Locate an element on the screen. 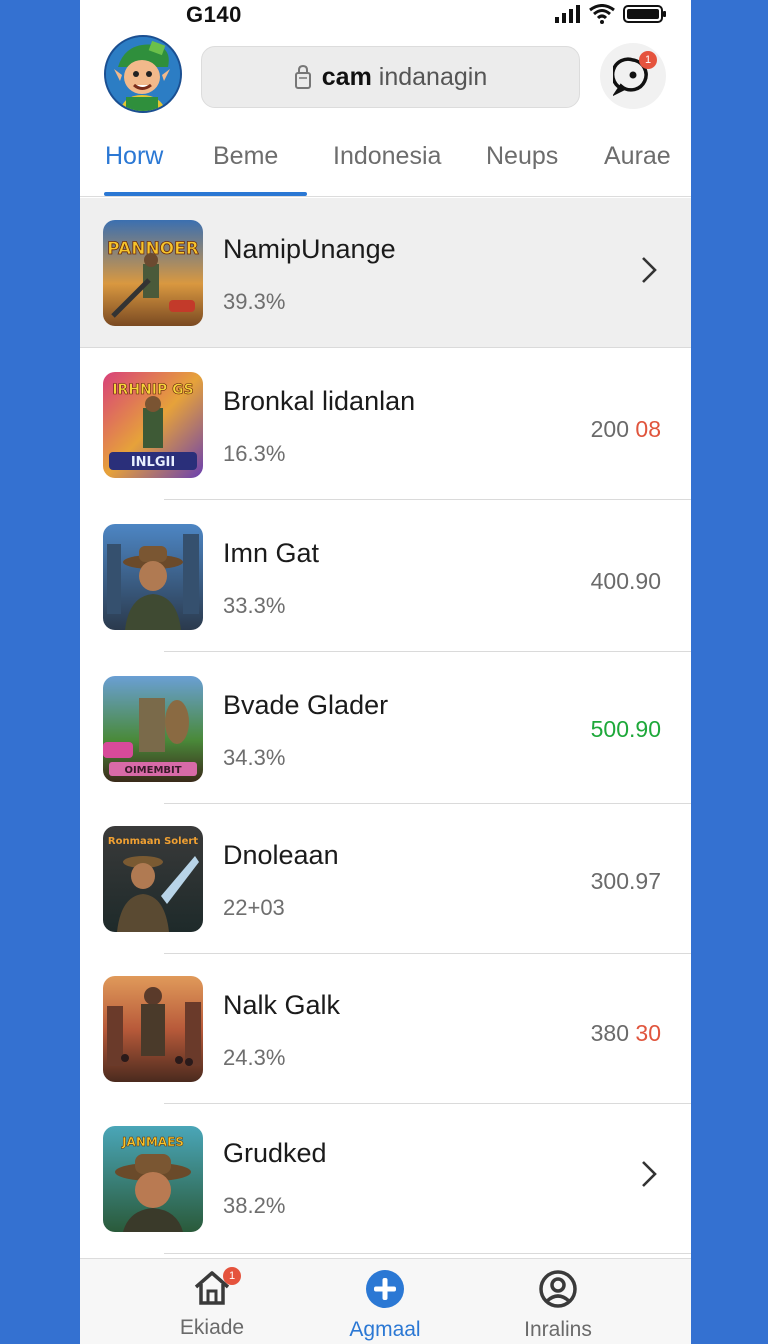  game-thumbnail: PANNOER is located at coordinates (153, 273).